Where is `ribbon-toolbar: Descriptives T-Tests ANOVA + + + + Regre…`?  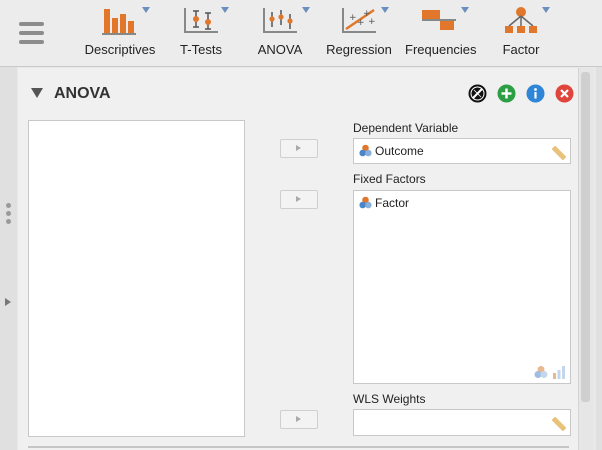
ribbon-toolbar: Descriptives T-Tests ANOVA + + + + Regre… is located at coordinates (301, 33).